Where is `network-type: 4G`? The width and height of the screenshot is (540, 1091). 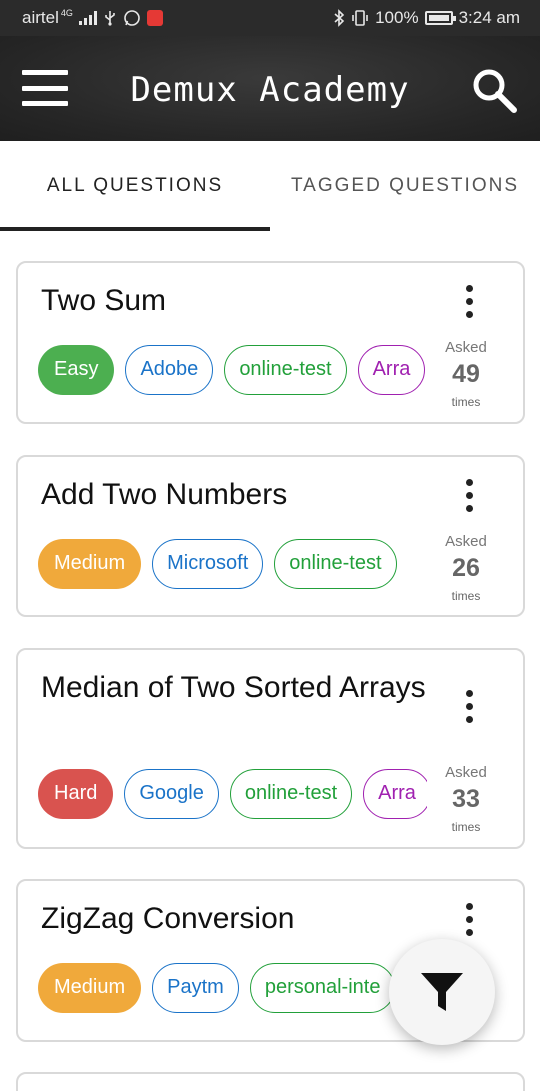 network-type: 4G is located at coordinates (66, 13).